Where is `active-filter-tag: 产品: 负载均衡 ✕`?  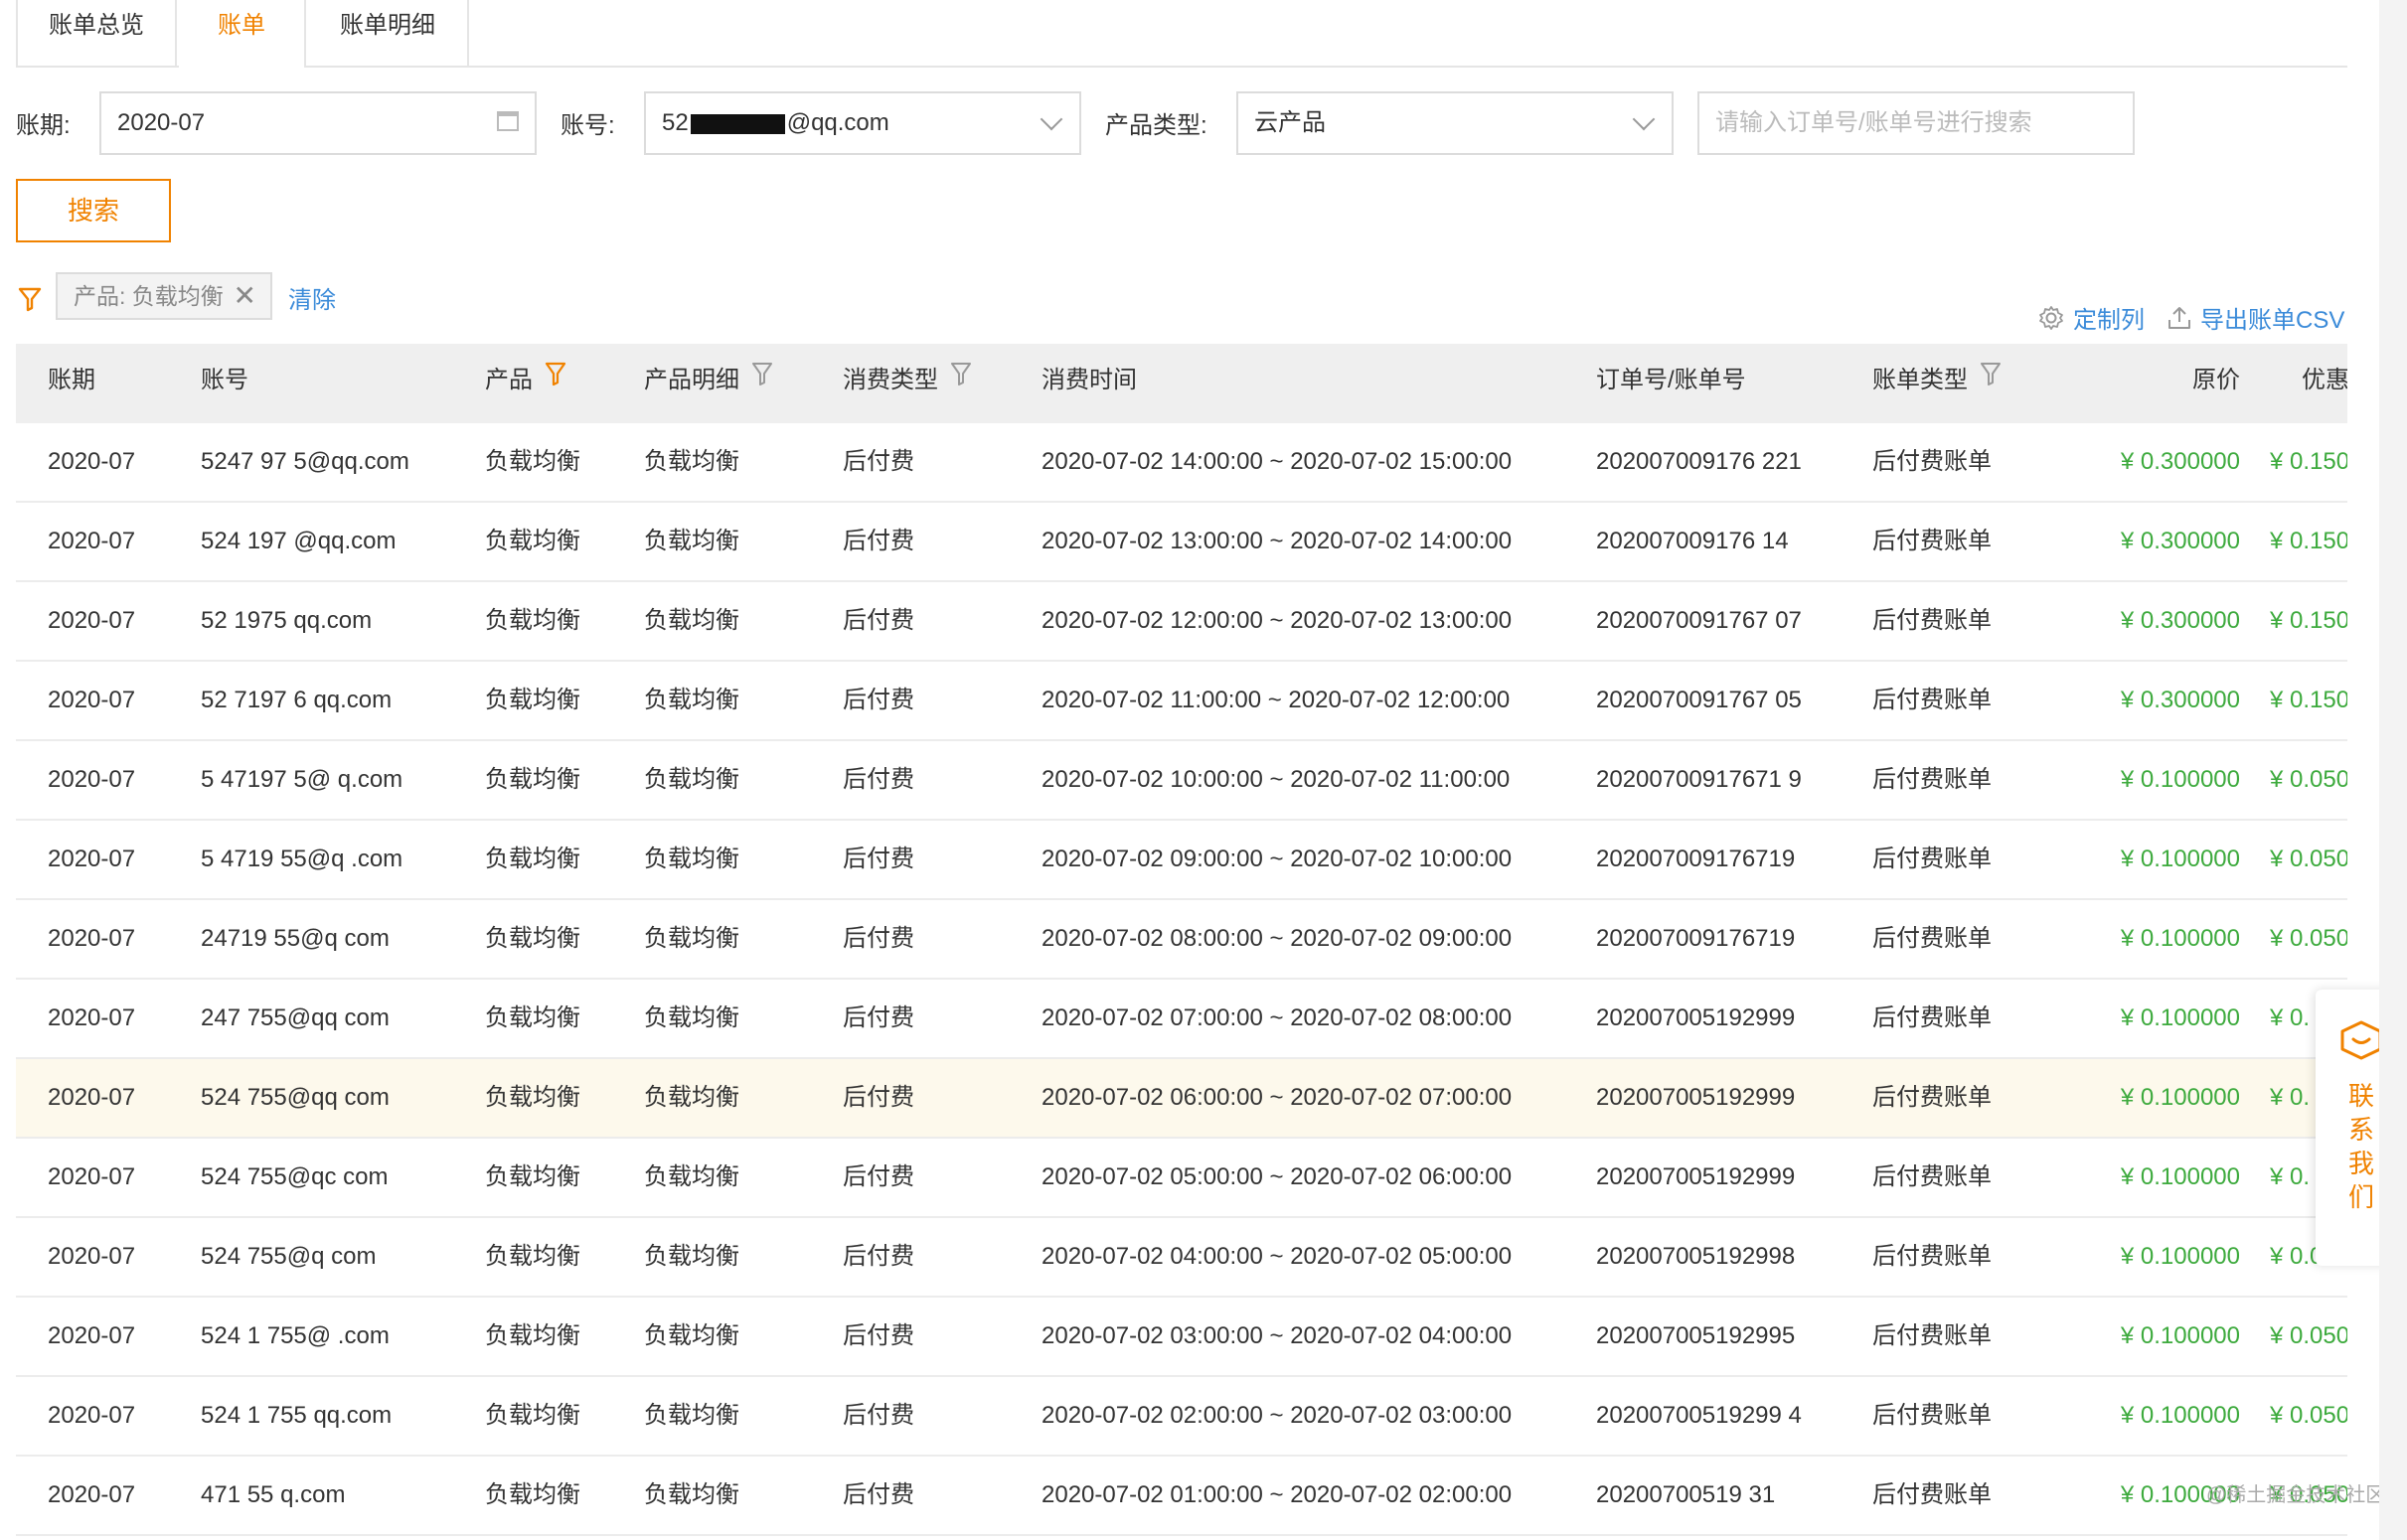 active-filter-tag: 产品: 负载均衡 ✕ is located at coordinates (164, 296).